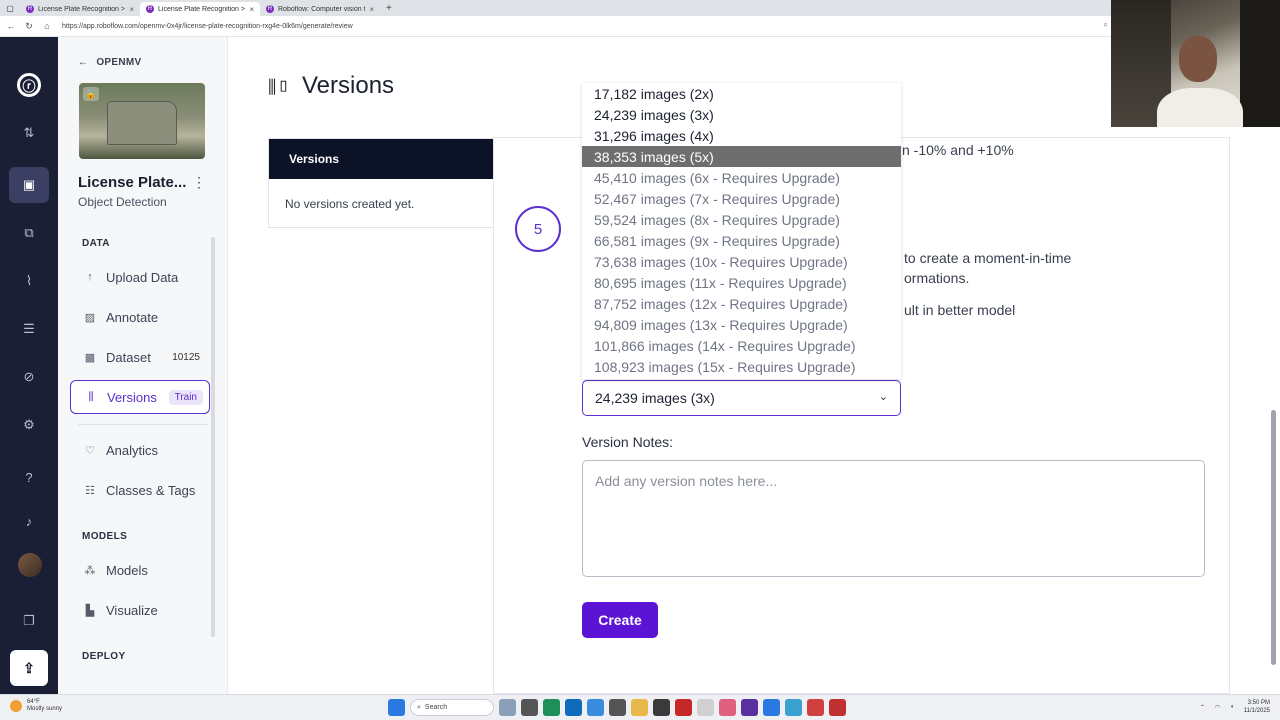 This screenshot has width=1280, height=720. What do you see at coordinates (29, 133) in the screenshot?
I see `sort-icon: ⇅` at bounding box center [29, 133].